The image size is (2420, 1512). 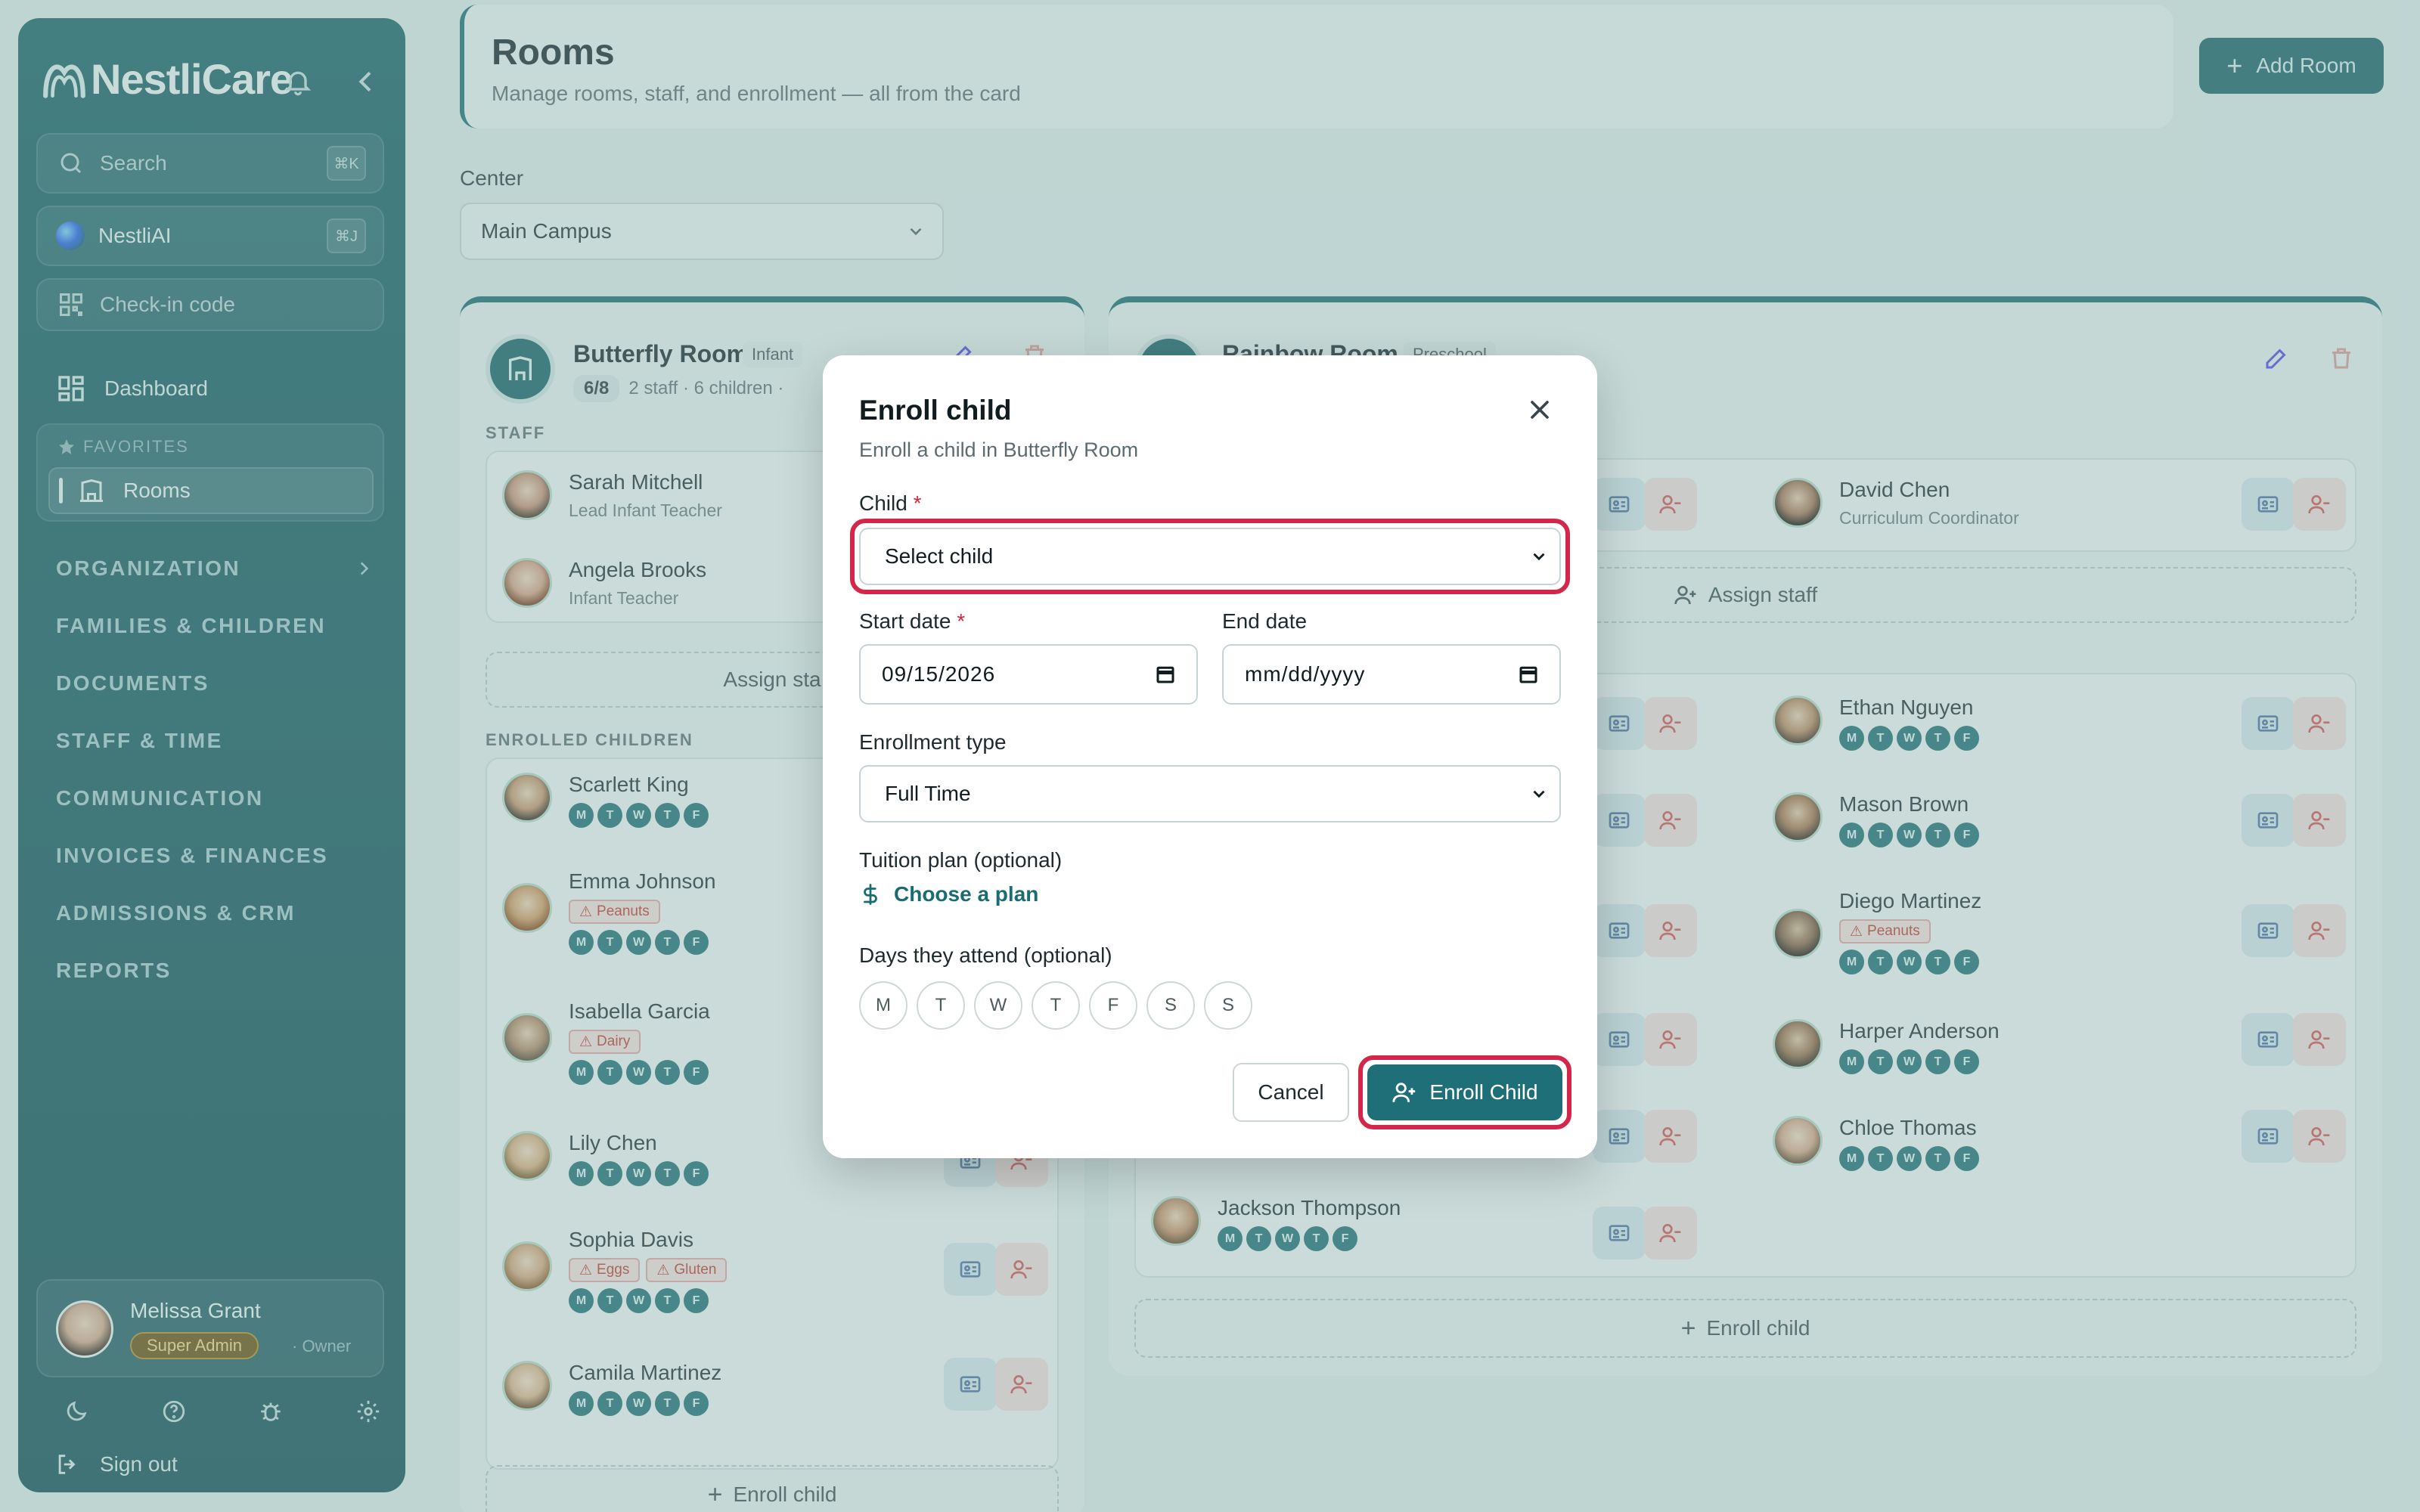 I want to click on enroll-child-submit-label: Enroll Child, so click(x=1483, y=1092).